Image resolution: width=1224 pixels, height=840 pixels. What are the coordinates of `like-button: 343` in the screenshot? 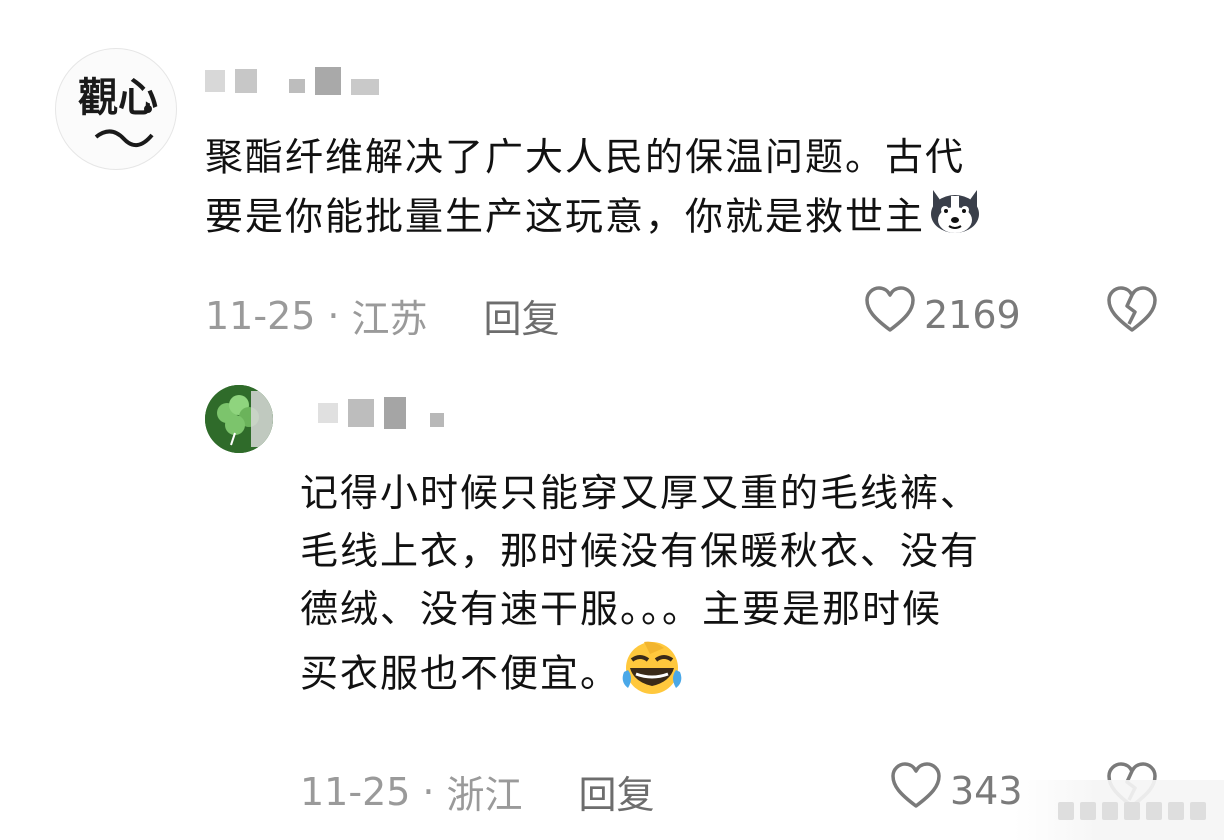 It's located at (956, 790).